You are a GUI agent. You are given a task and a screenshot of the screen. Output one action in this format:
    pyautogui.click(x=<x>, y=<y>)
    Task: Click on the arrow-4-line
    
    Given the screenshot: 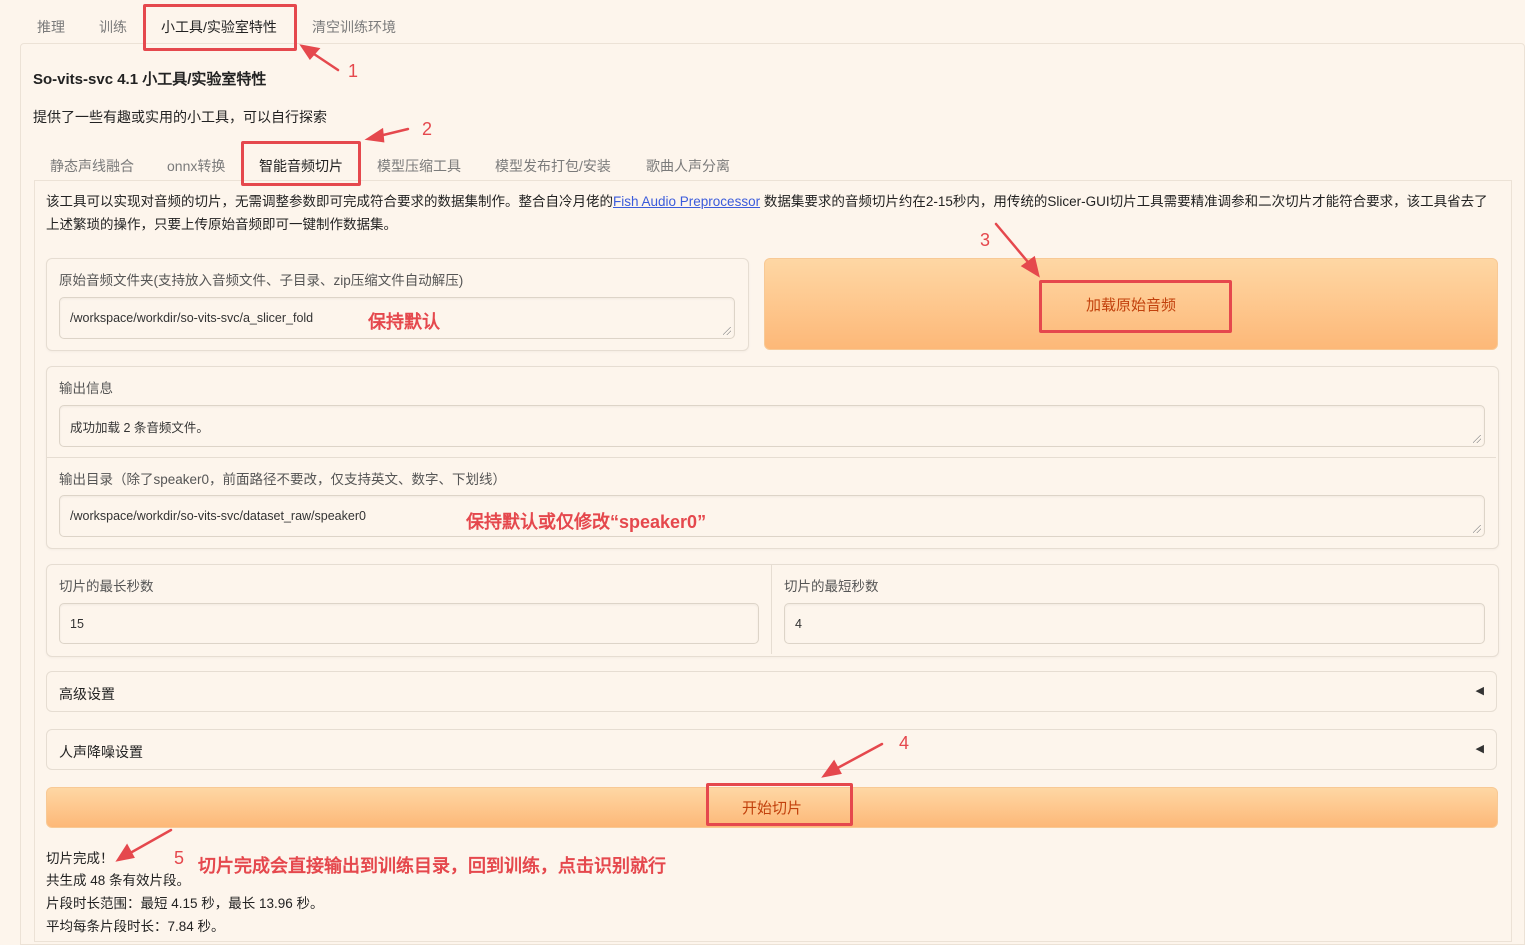 What is the action you would take?
    pyautogui.click(x=857, y=757)
    